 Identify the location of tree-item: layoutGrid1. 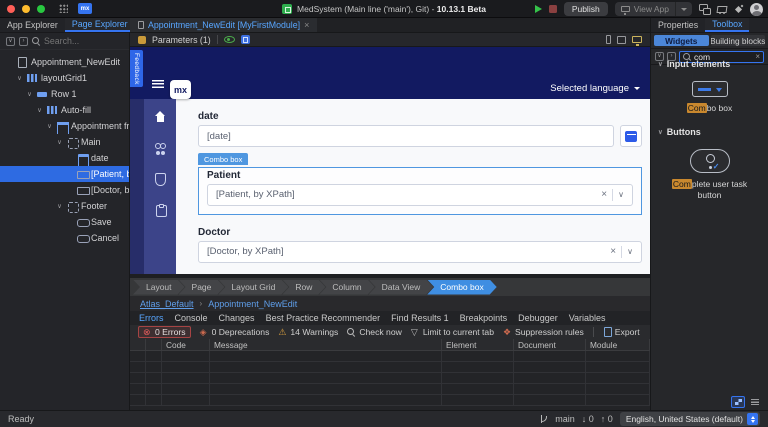
(64, 78).